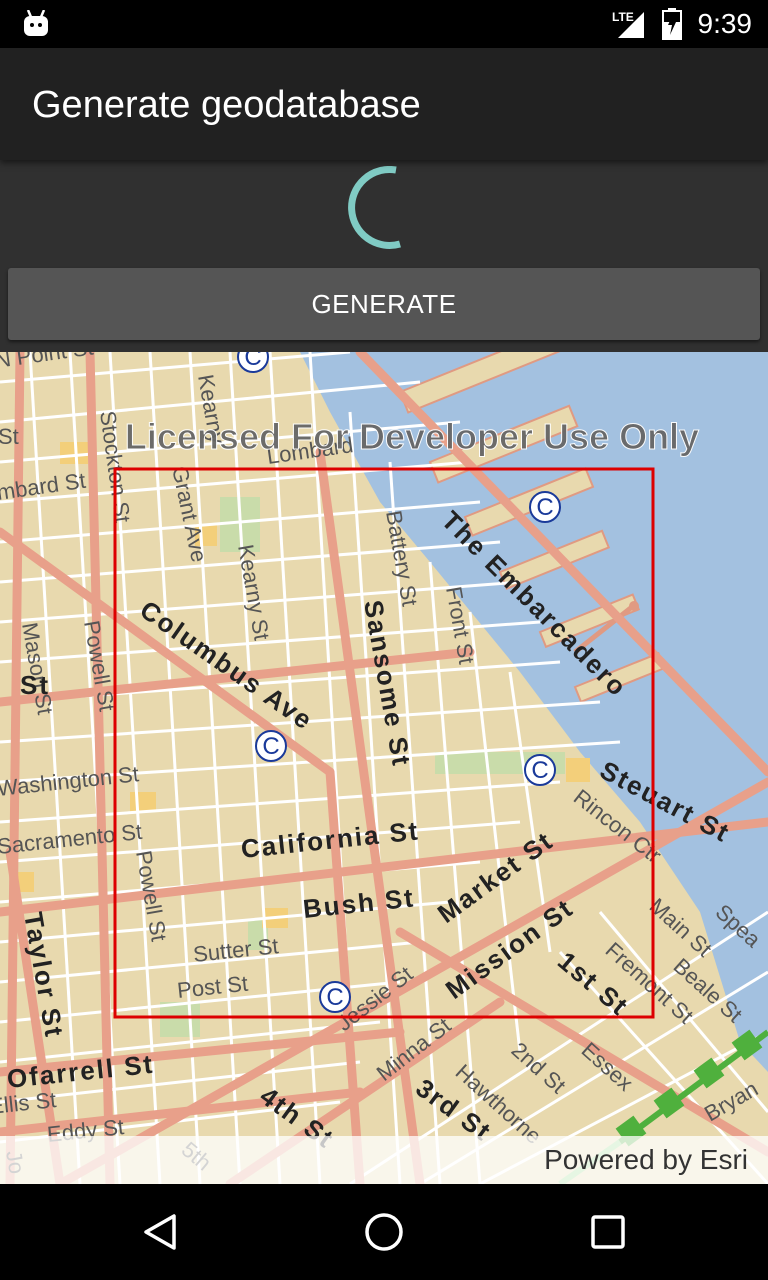  I want to click on app-bar: Generate geodatabase, so click(384, 104).